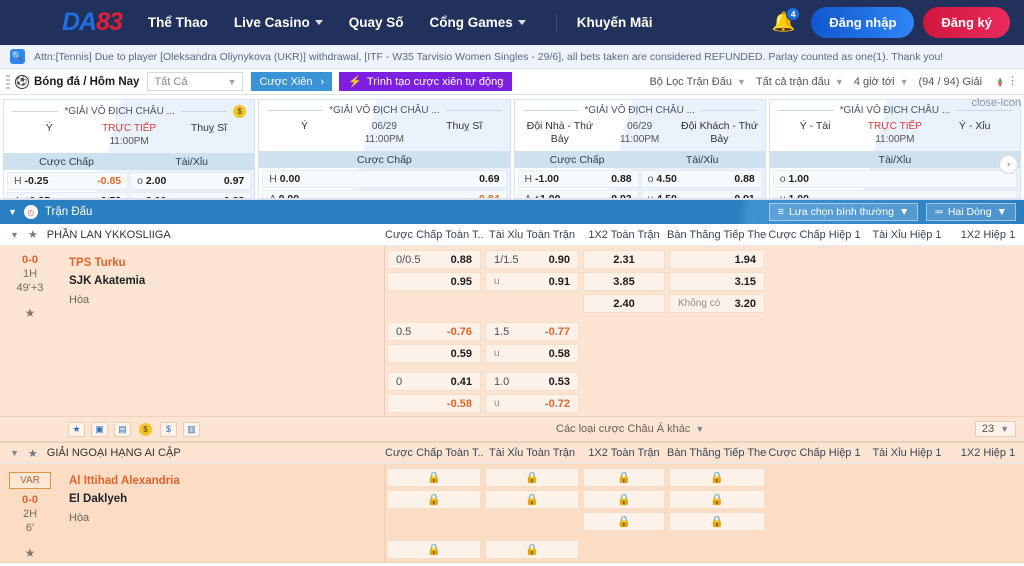  Describe the element at coordinates (145, 429) in the screenshot. I see `coin-icon: $` at that location.